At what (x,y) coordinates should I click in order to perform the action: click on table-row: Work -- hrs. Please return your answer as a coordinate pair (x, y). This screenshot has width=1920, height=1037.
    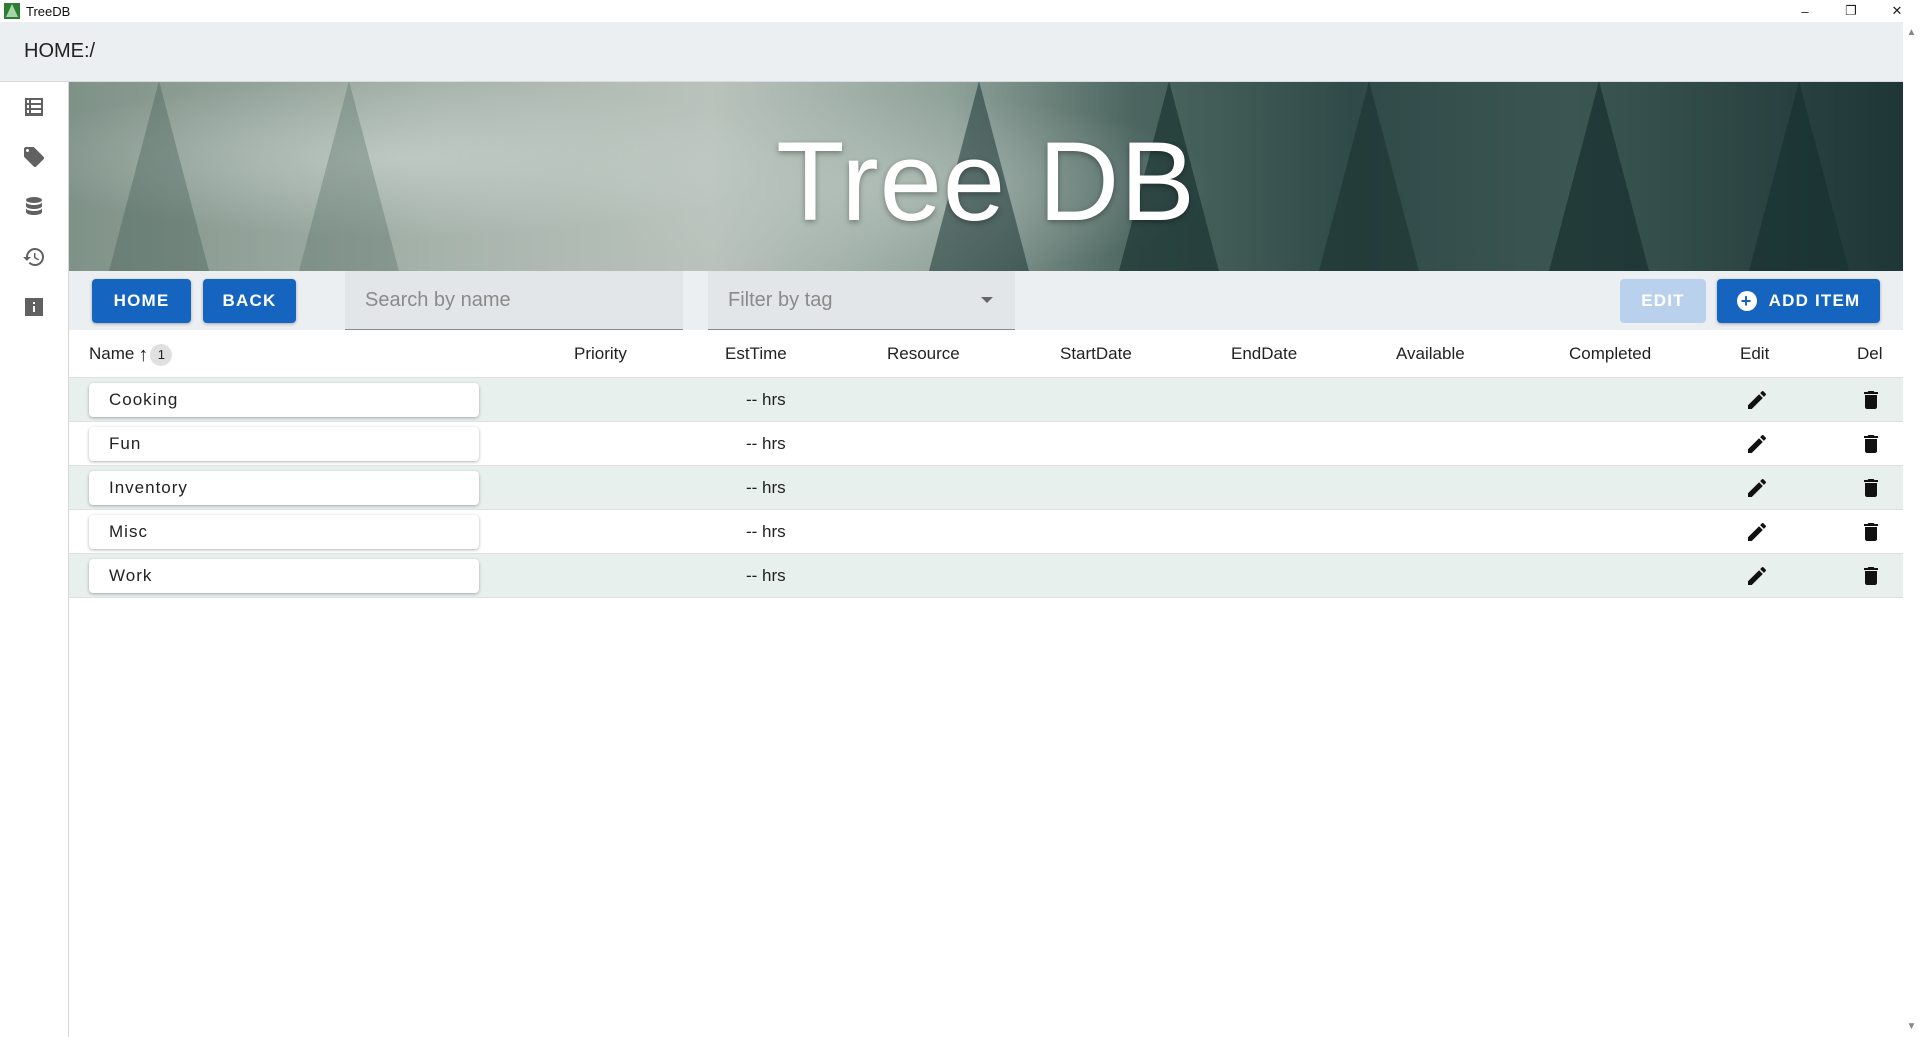
    Looking at the image, I should click on (986, 576).